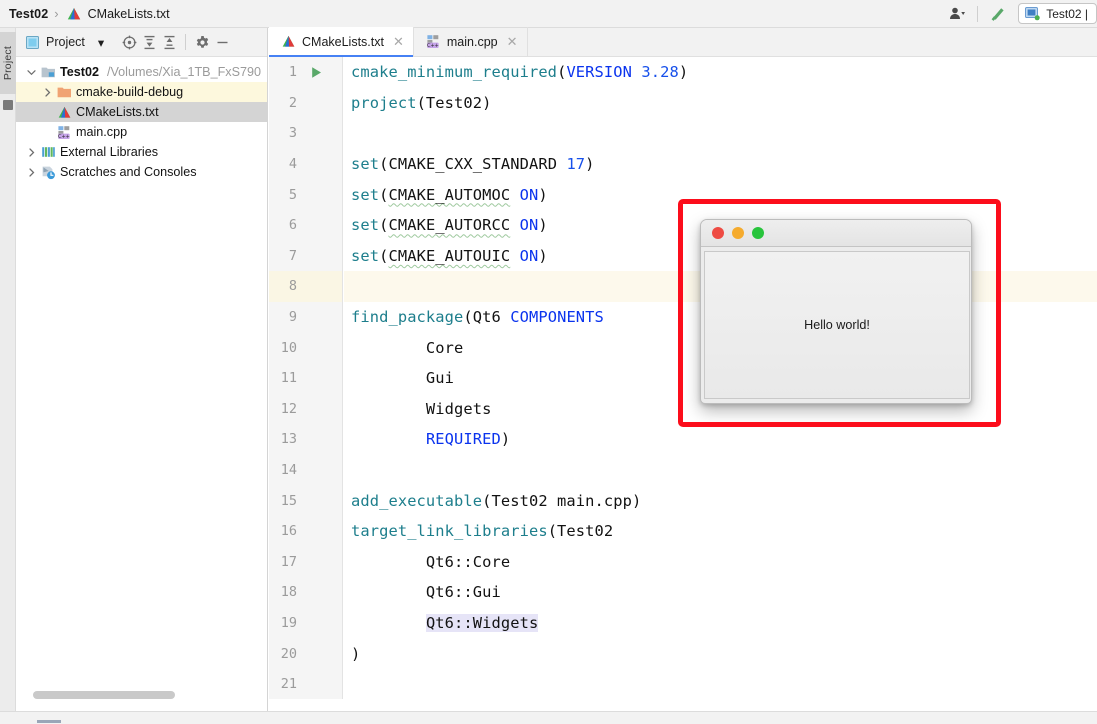 This screenshot has height=724, width=1097. I want to click on tree-row-external-libraries: External Libraries, so click(141, 152).